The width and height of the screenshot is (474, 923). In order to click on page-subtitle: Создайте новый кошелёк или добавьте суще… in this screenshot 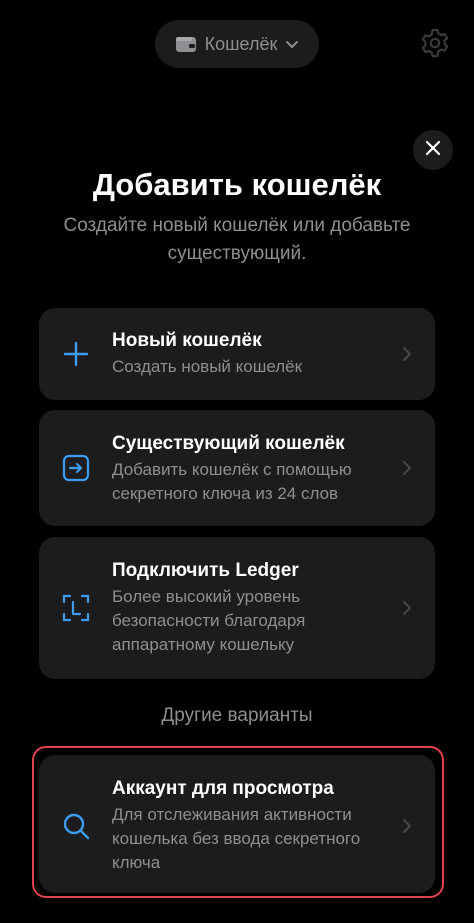, I will do `click(237, 239)`.